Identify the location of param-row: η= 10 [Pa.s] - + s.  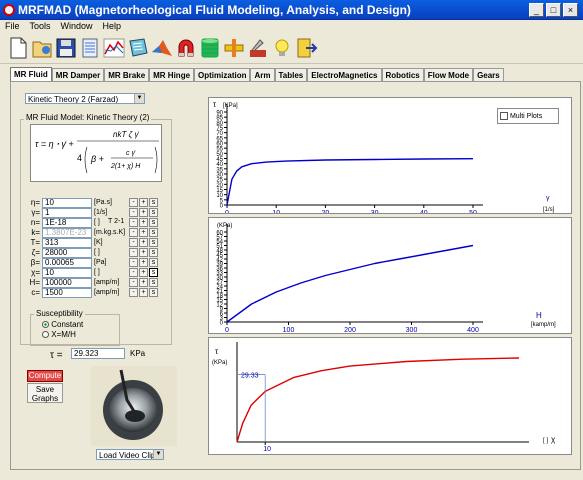
(99, 203).